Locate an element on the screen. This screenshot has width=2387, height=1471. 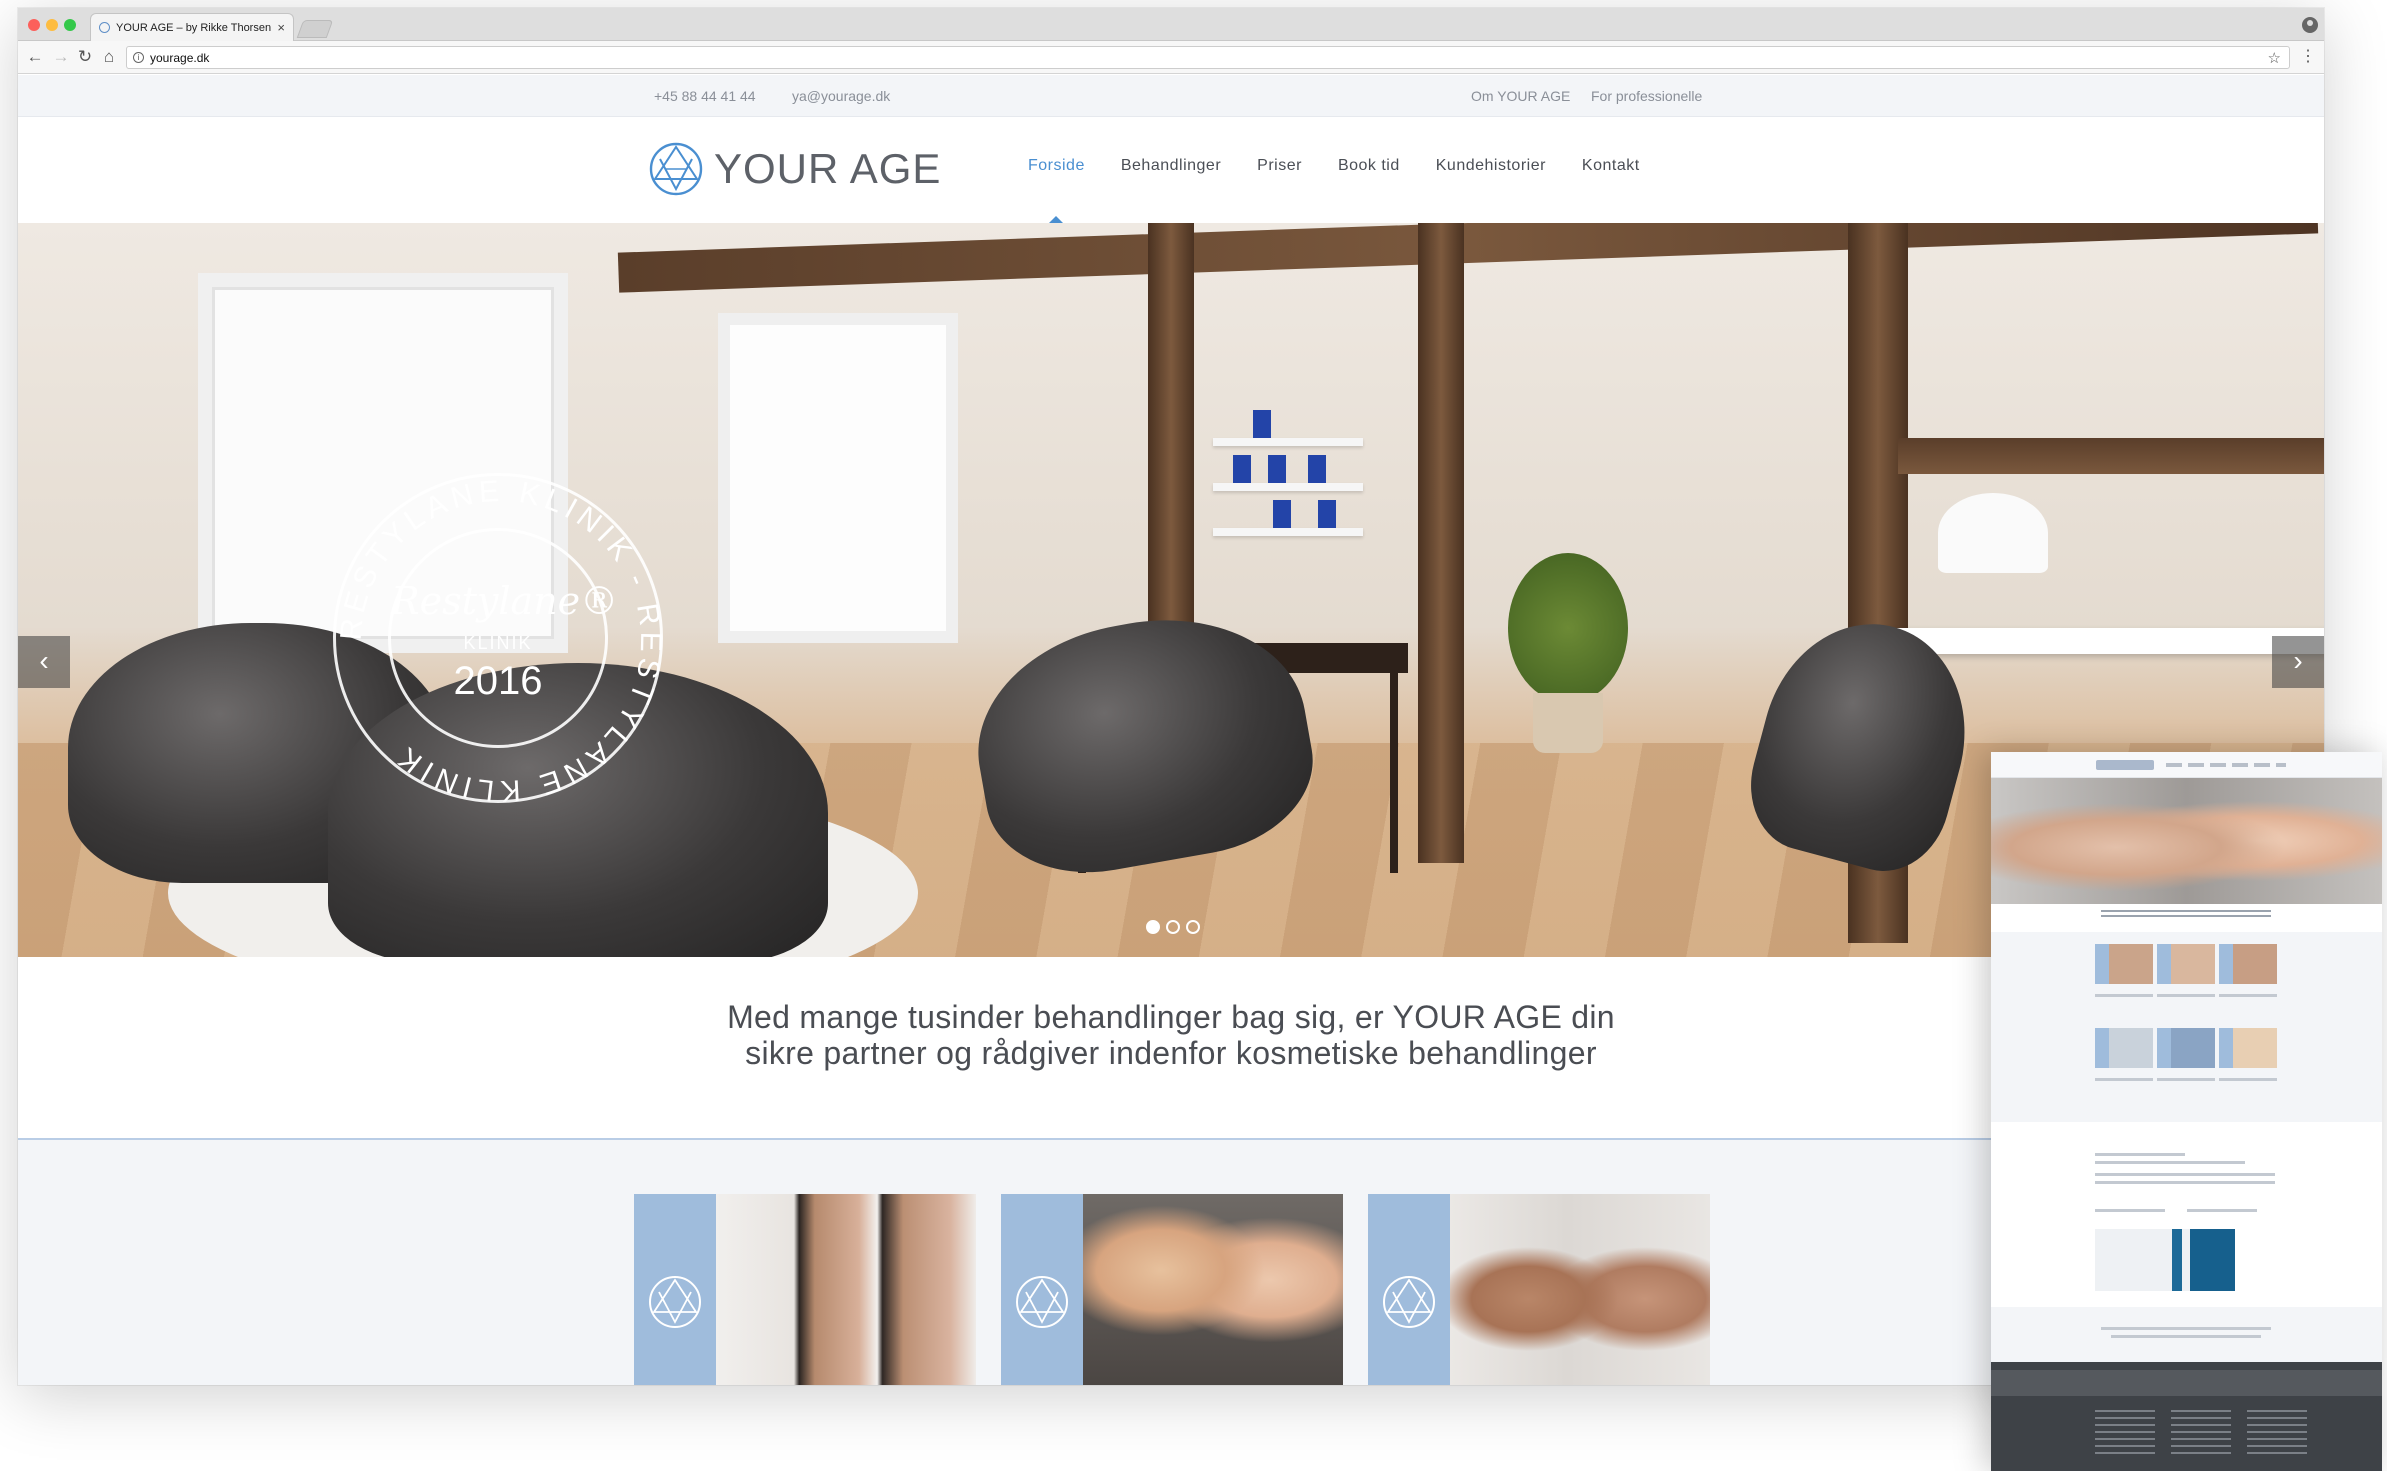
nav-book-tid: Book tid is located at coordinates (1369, 166).